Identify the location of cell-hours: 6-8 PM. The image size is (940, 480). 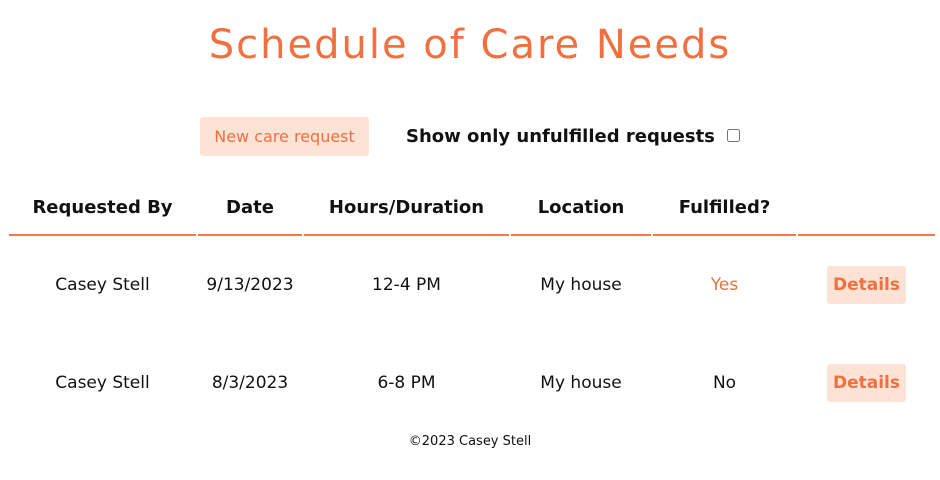
(406, 383).